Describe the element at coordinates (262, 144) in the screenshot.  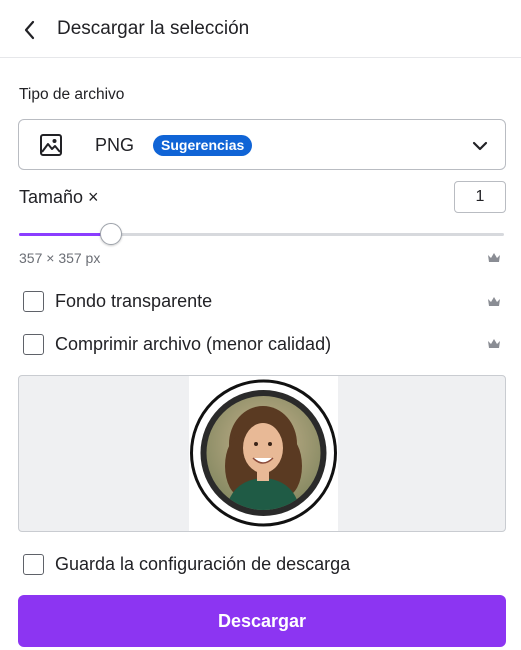
I see `file-type-select: PNG Sugerencias` at that location.